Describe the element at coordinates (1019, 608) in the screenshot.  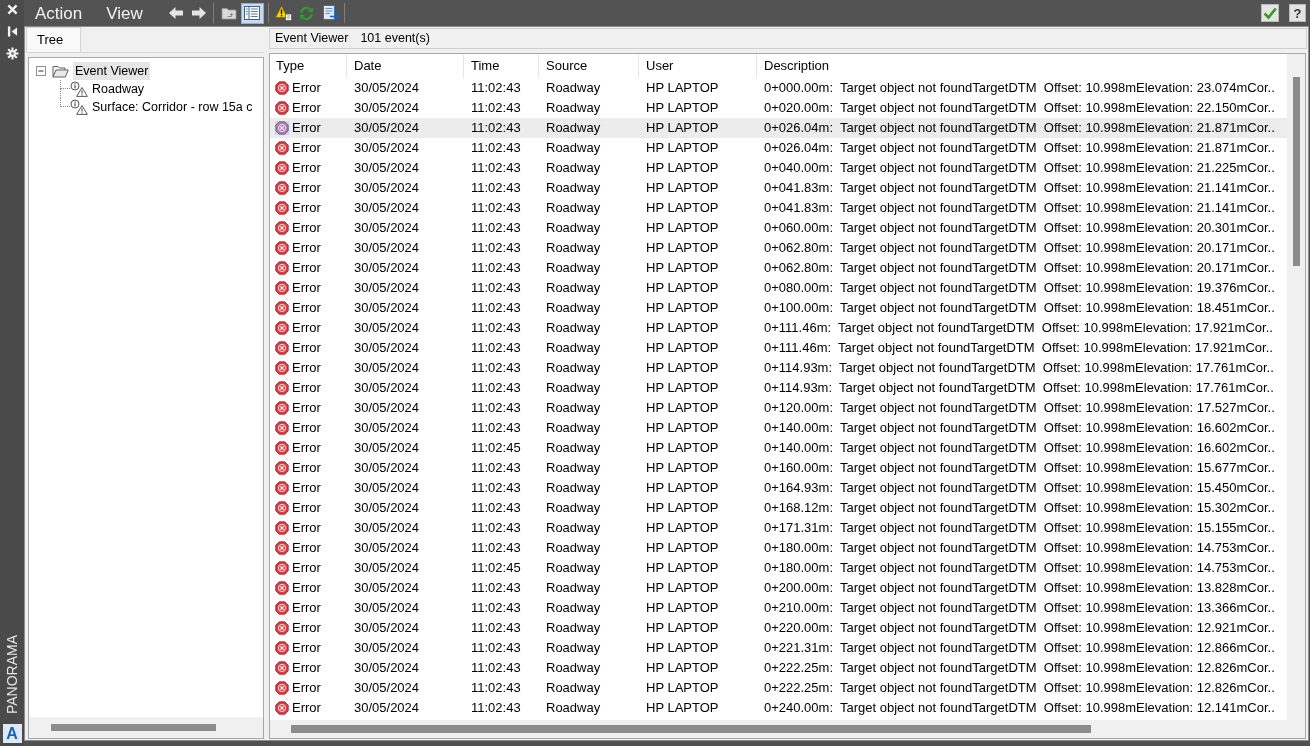
I see `table-cell-text: 0+210.00m: Target object not foundTargetDTM Offset: 10.998mElevation: 13.366mCor..` at that location.